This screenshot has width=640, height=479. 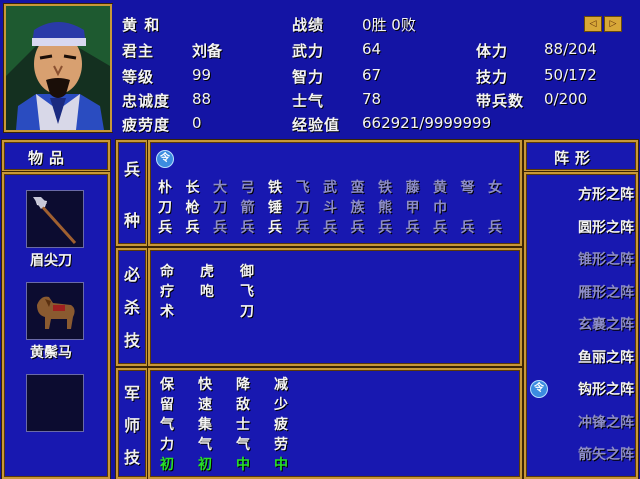 What do you see at coordinates (205, 465) in the screenshot?
I see `tactic-level: 初` at bounding box center [205, 465].